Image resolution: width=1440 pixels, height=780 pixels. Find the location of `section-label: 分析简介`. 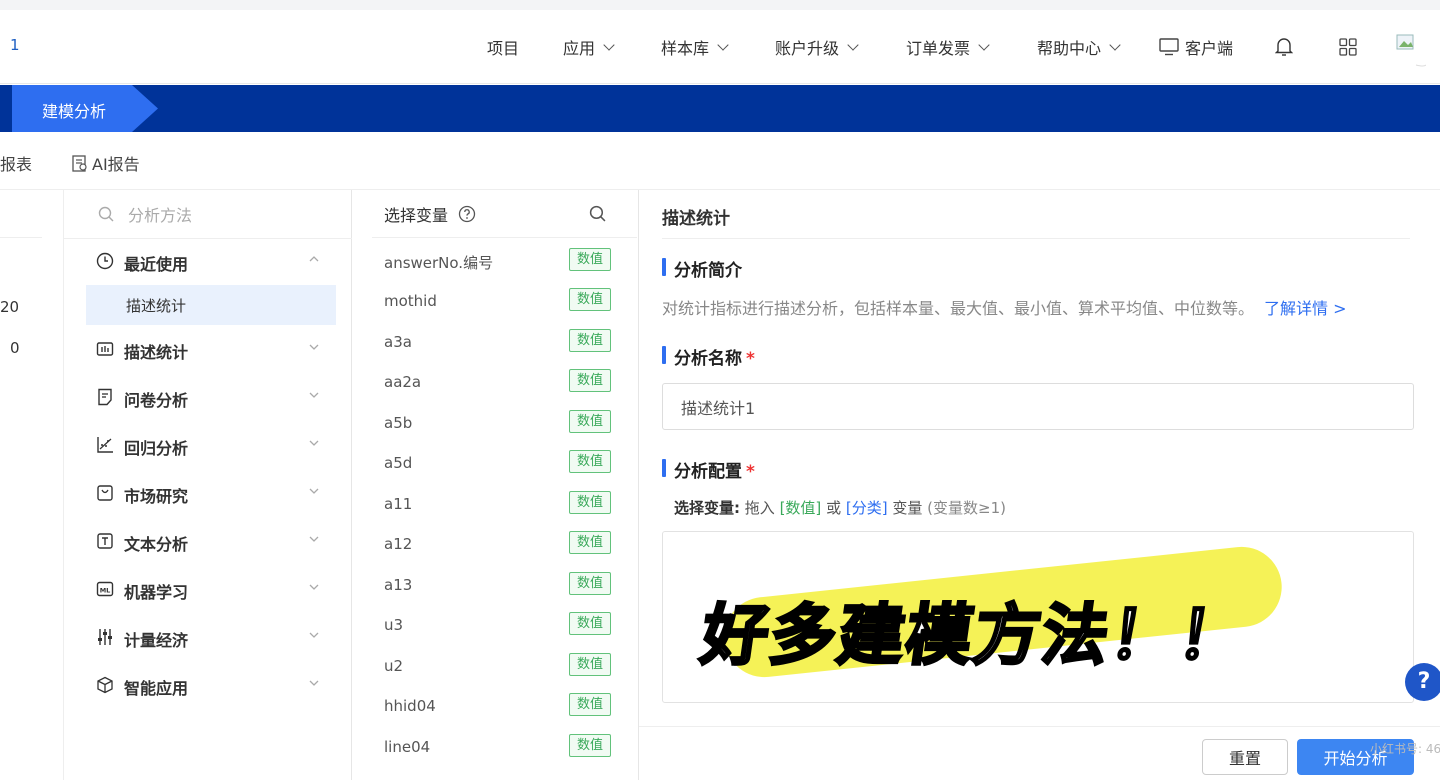

section-label: 分析简介 is located at coordinates (708, 271).